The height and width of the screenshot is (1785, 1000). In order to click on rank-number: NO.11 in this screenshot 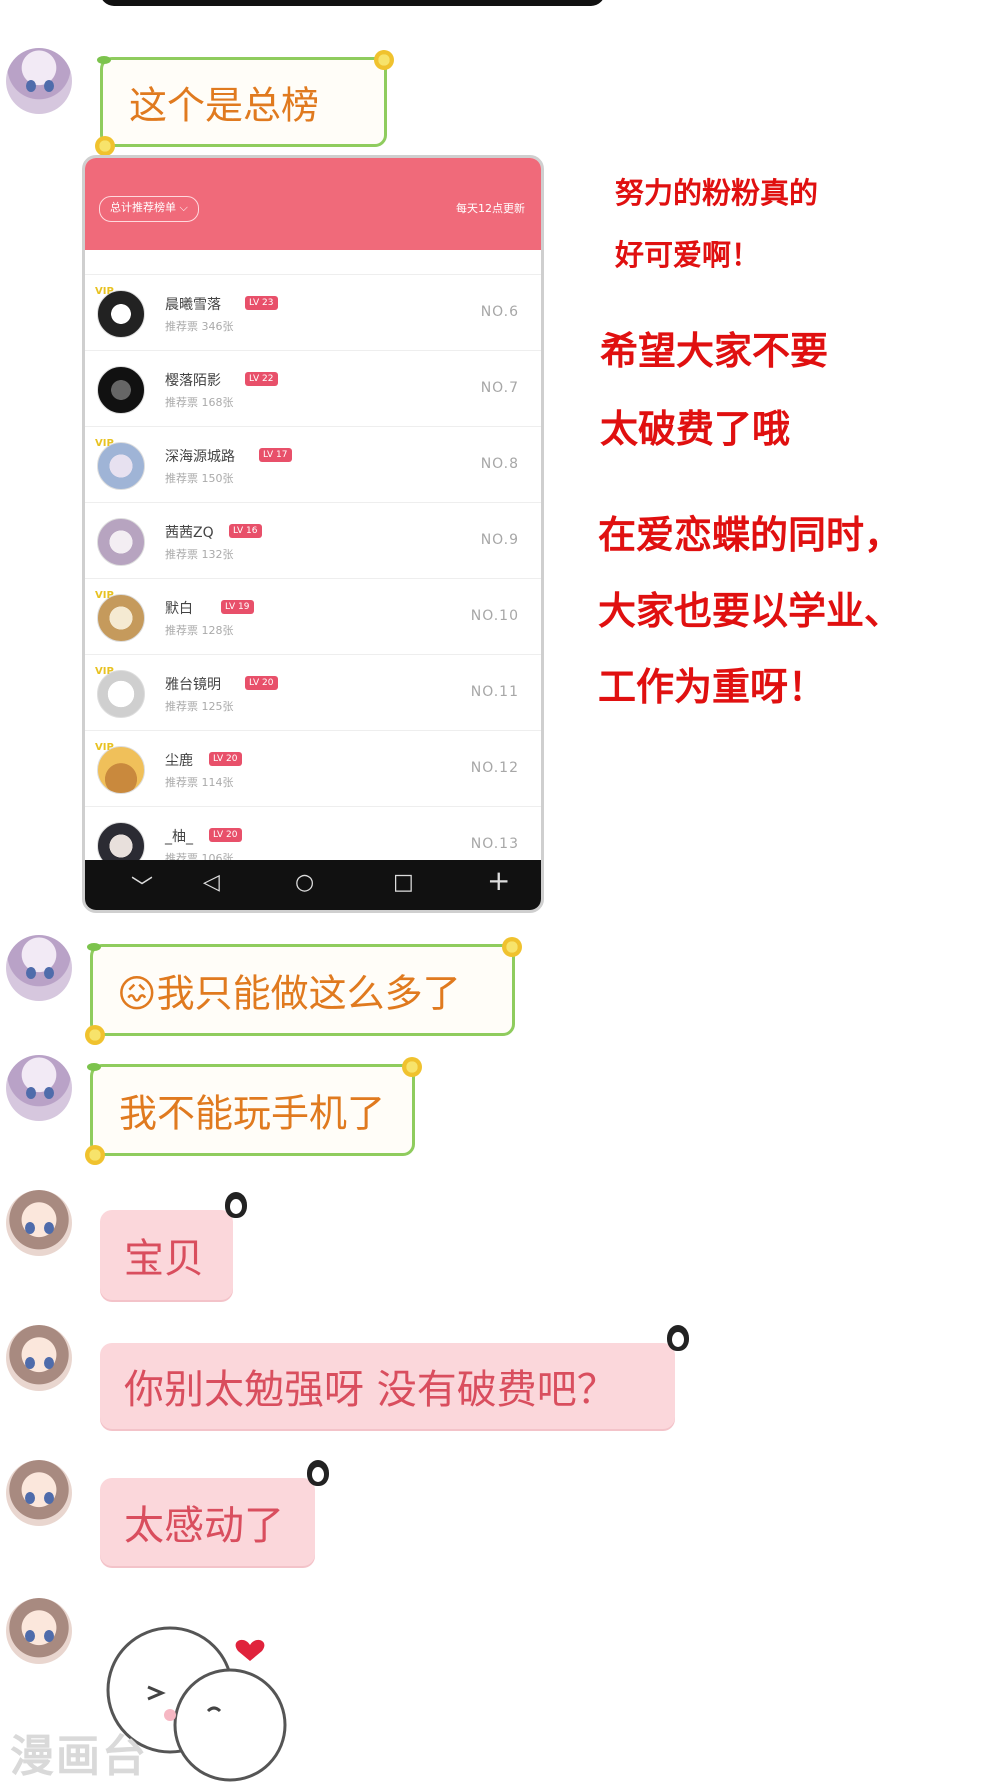, I will do `click(494, 692)`.